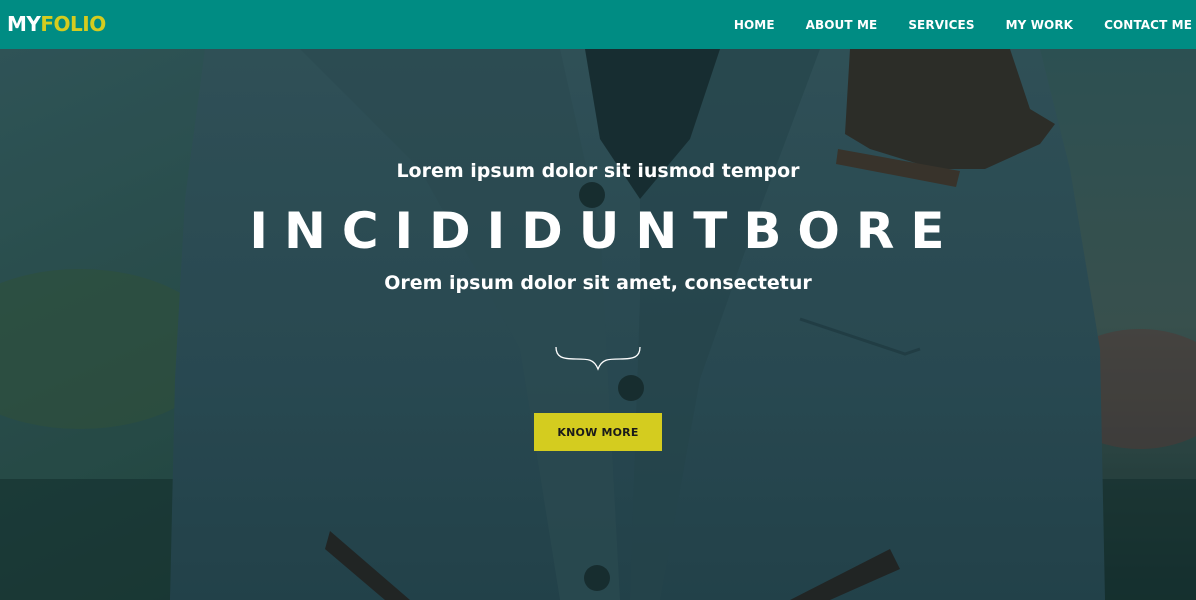 Image resolution: width=1196 pixels, height=600 pixels. I want to click on logo-text-my: MY, so click(24, 24).